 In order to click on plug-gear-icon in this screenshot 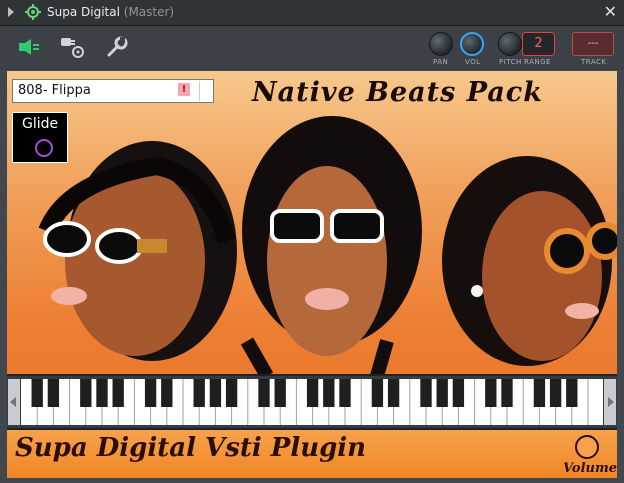, I will do `click(72, 48)`.